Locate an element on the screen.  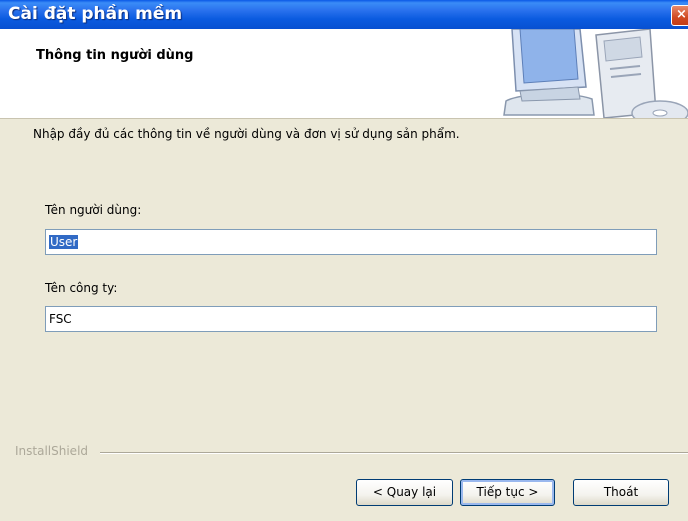
footer-divider is located at coordinates (394, 453).